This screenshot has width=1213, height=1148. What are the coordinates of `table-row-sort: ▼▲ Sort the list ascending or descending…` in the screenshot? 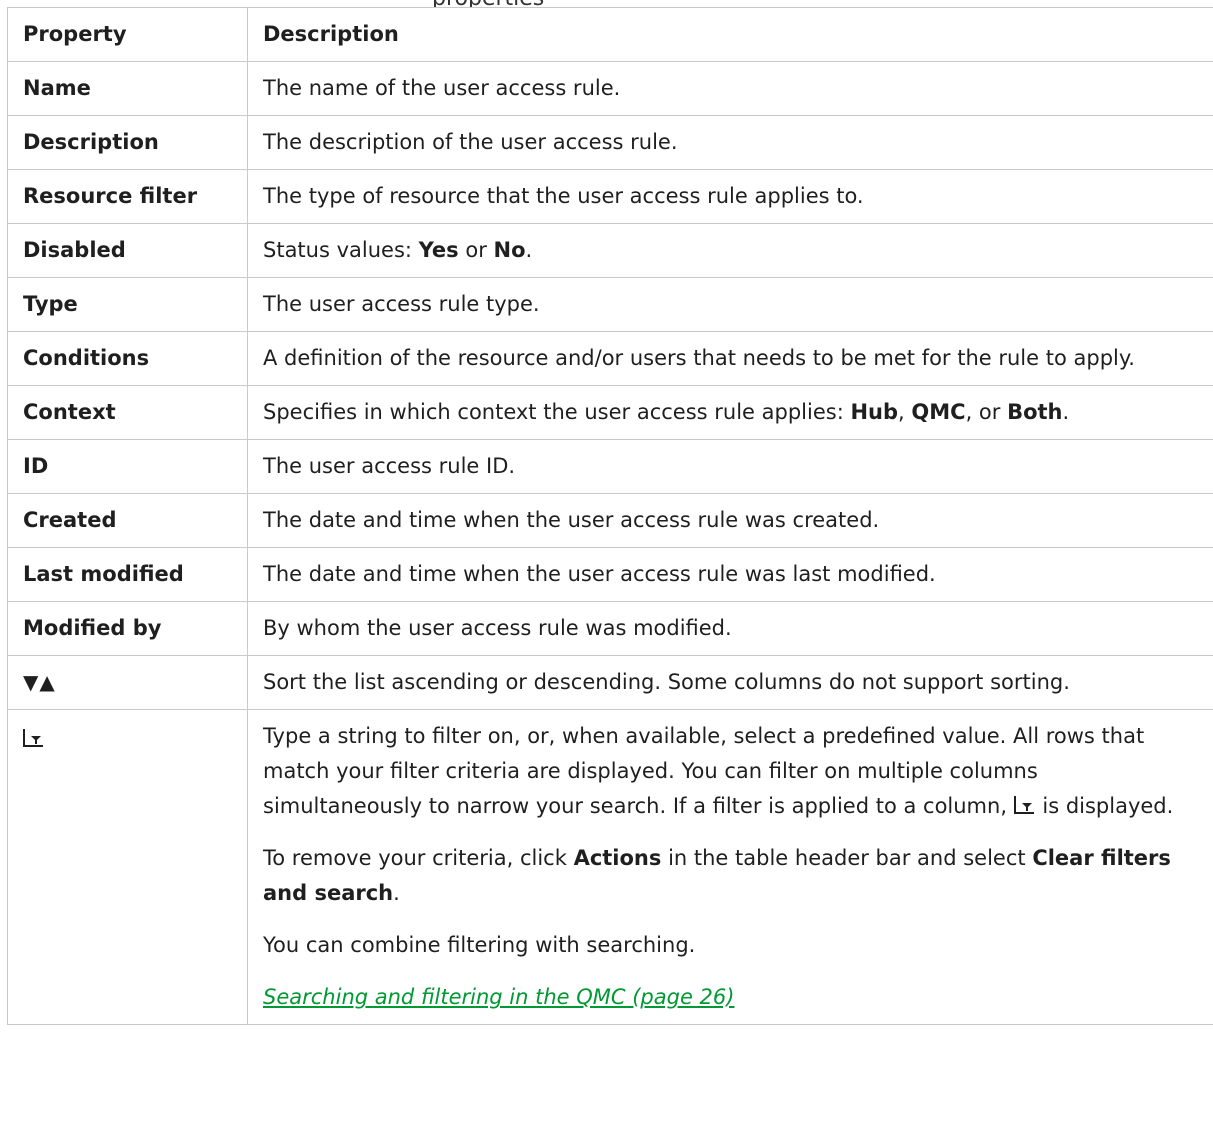 It's located at (610, 682).